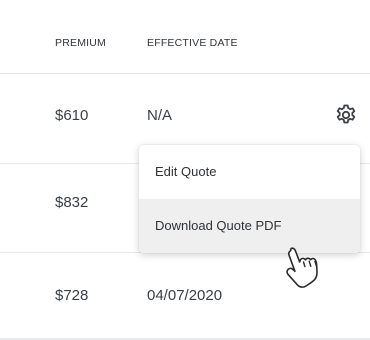 This screenshot has width=370, height=340. Describe the element at coordinates (302, 267) in the screenshot. I see `hand-pointer-icon` at that location.